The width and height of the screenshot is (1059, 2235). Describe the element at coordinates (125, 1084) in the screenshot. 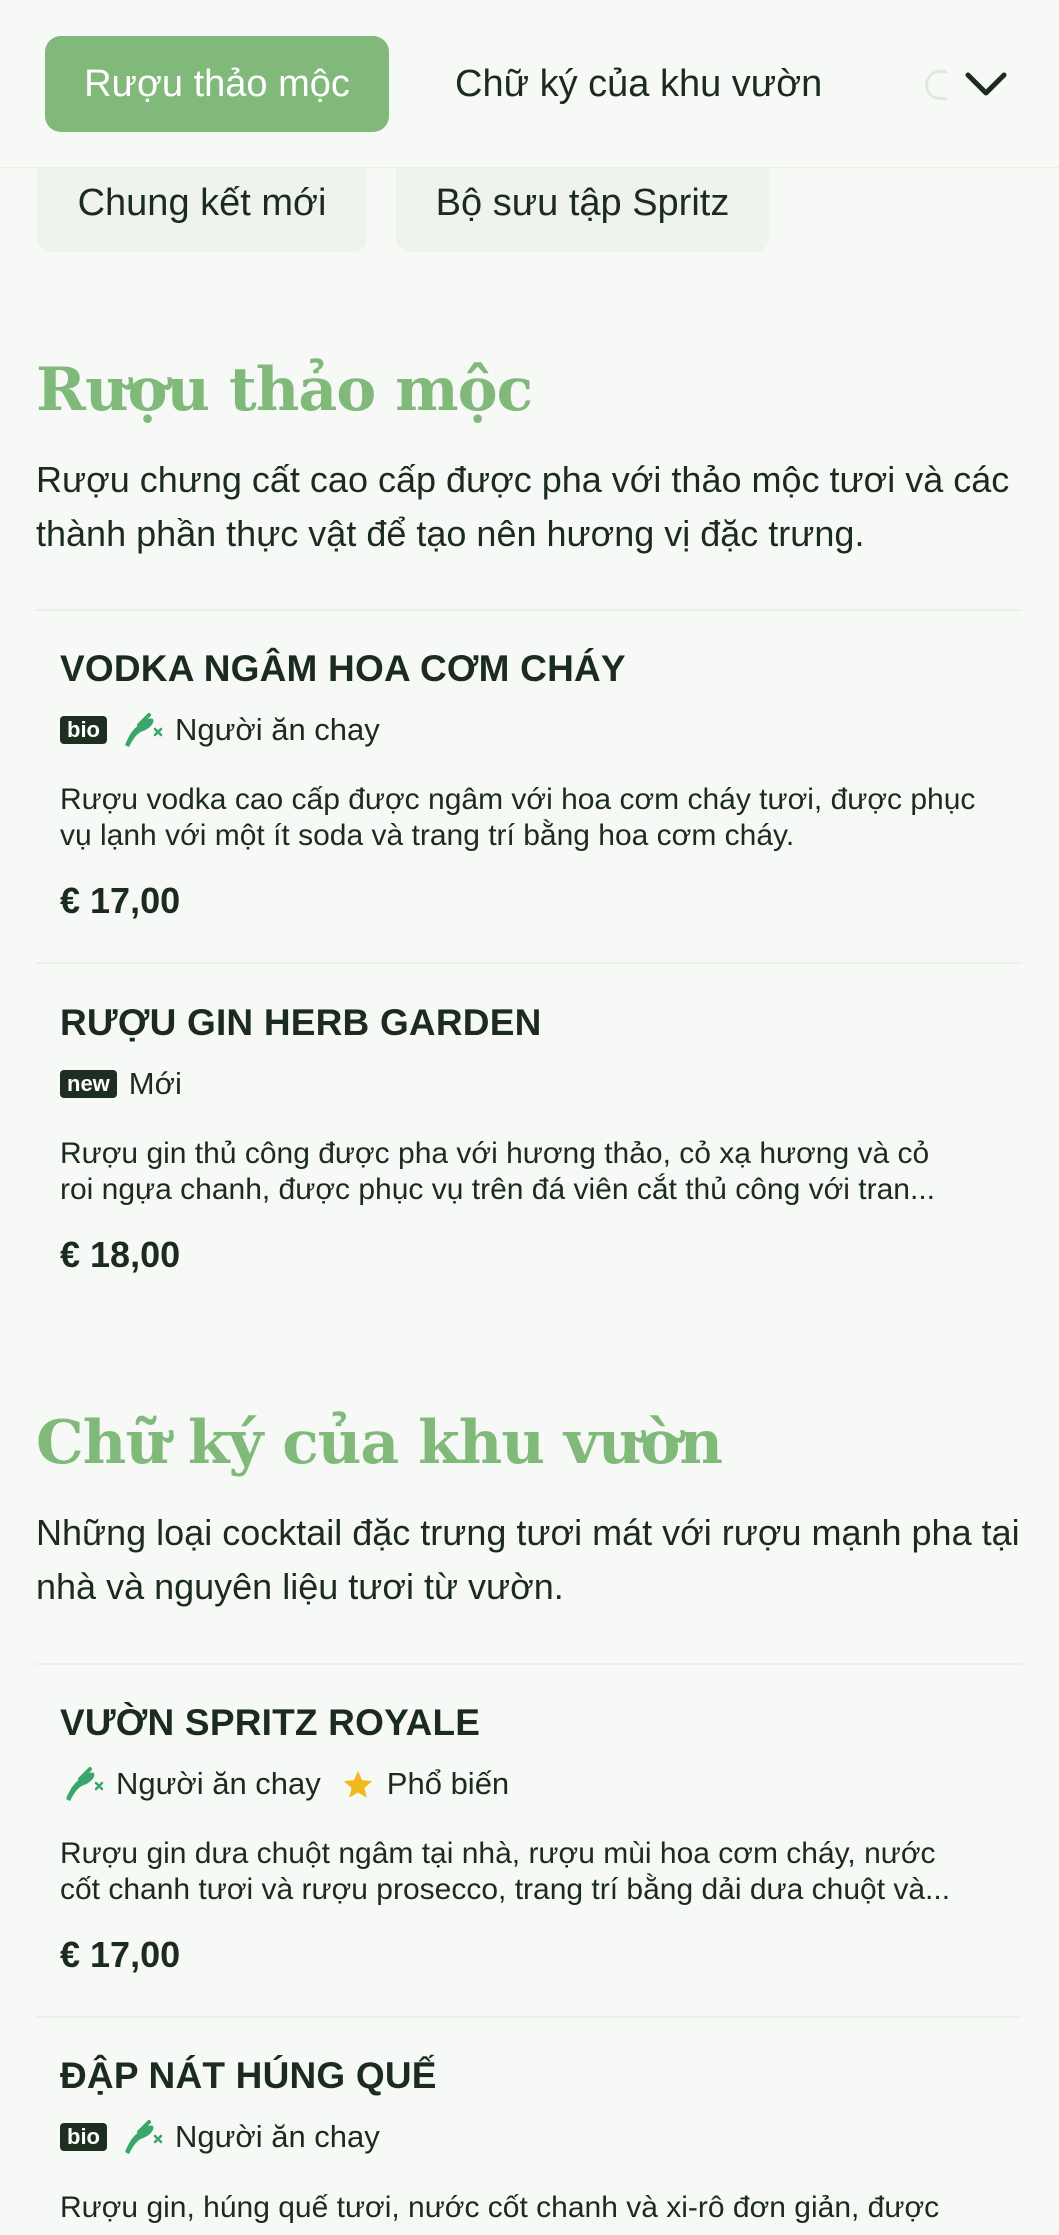

I see `menu-item-tags: new Mới` at that location.